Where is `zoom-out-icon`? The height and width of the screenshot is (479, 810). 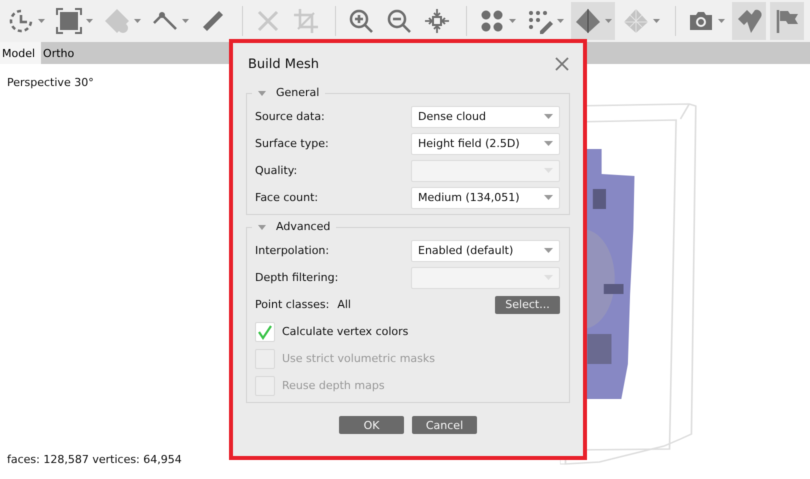
zoom-out-icon is located at coordinates (399, 21).